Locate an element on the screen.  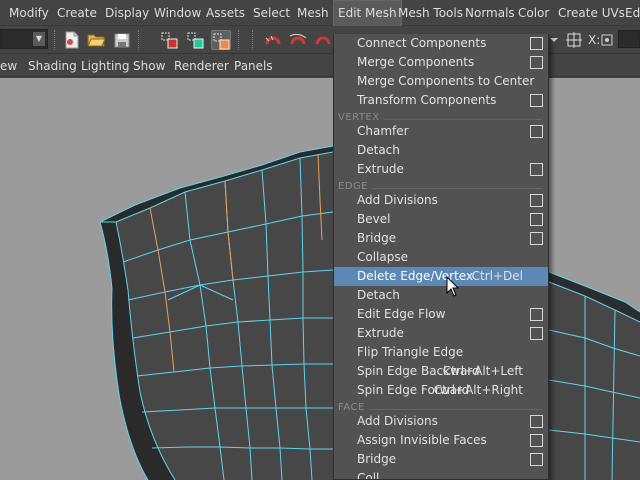
dropdown-arrow-icon: ▼ is located at coordinates (39, 39).